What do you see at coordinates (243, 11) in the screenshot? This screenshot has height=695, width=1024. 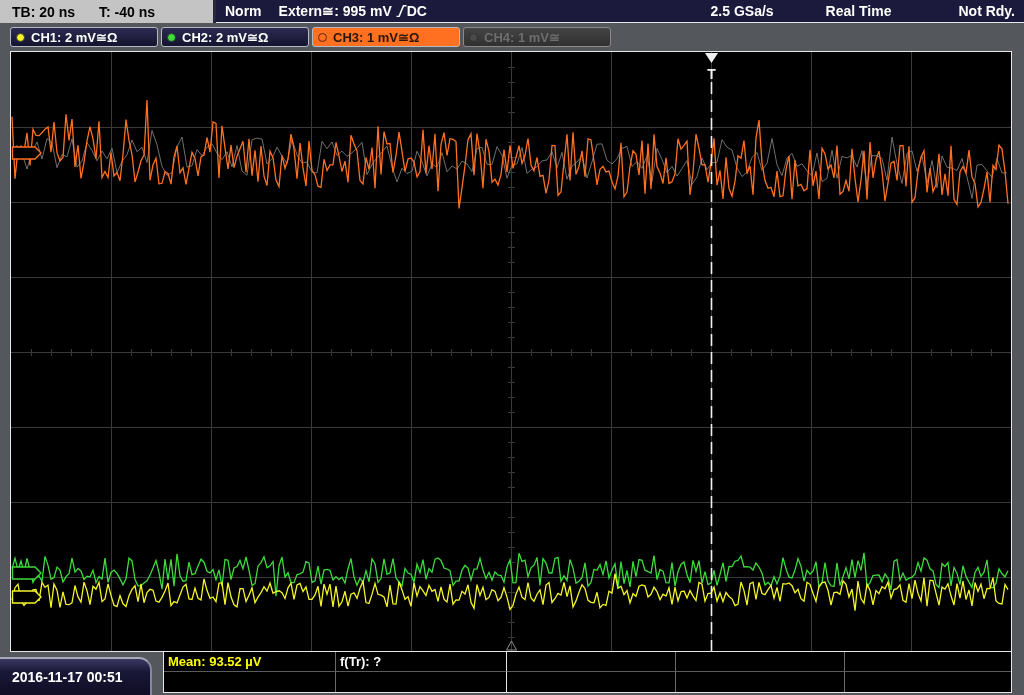 I see `trigger-mode-label: Norm` at bounding box center [243, 11].